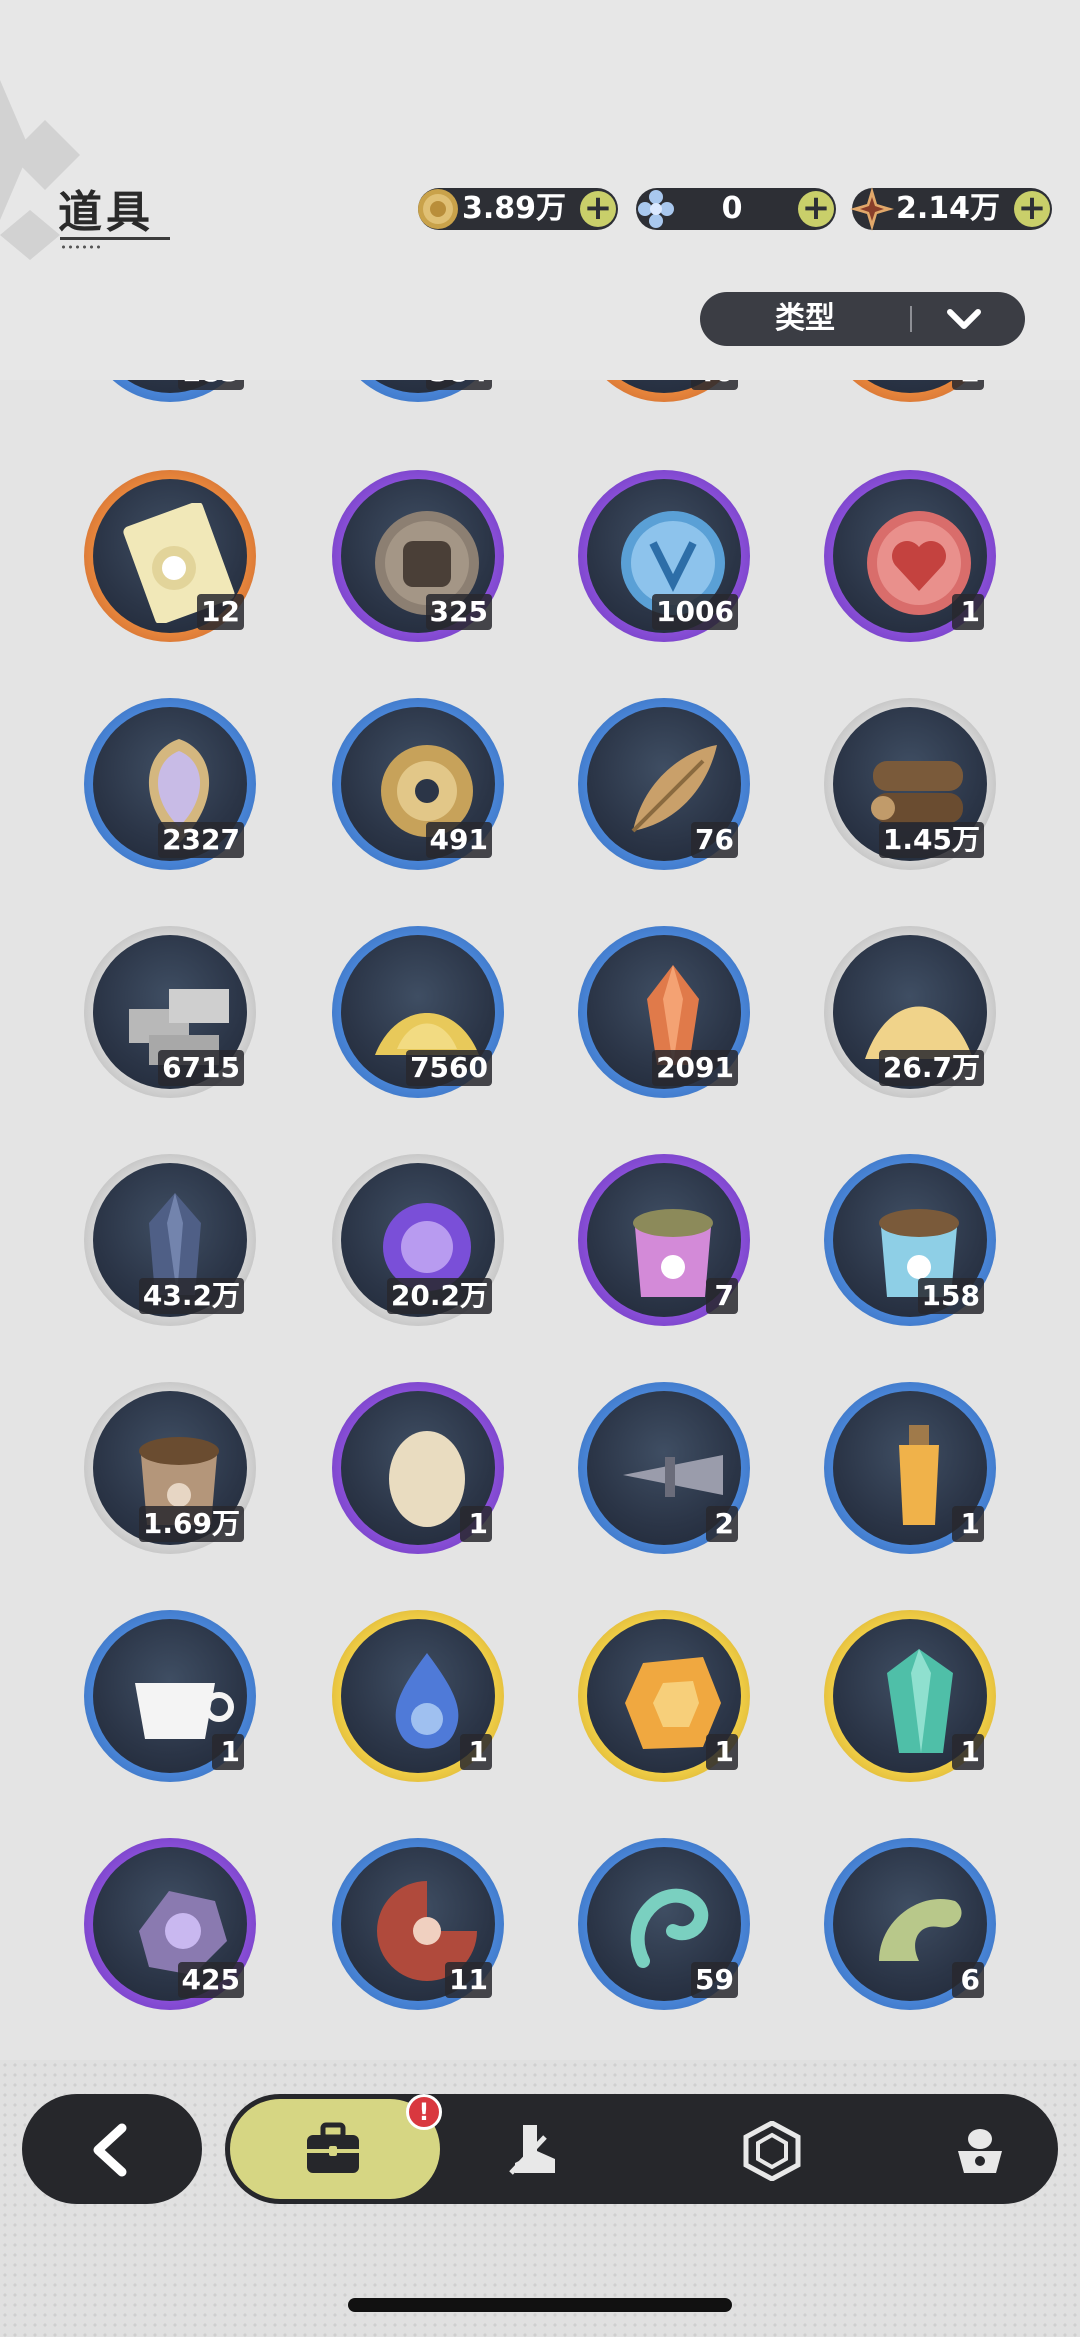  What do you see at coordinates (170, 1924) in the screenshot?
I see `inventory-item: 425` at bounding box center [170, 1924].